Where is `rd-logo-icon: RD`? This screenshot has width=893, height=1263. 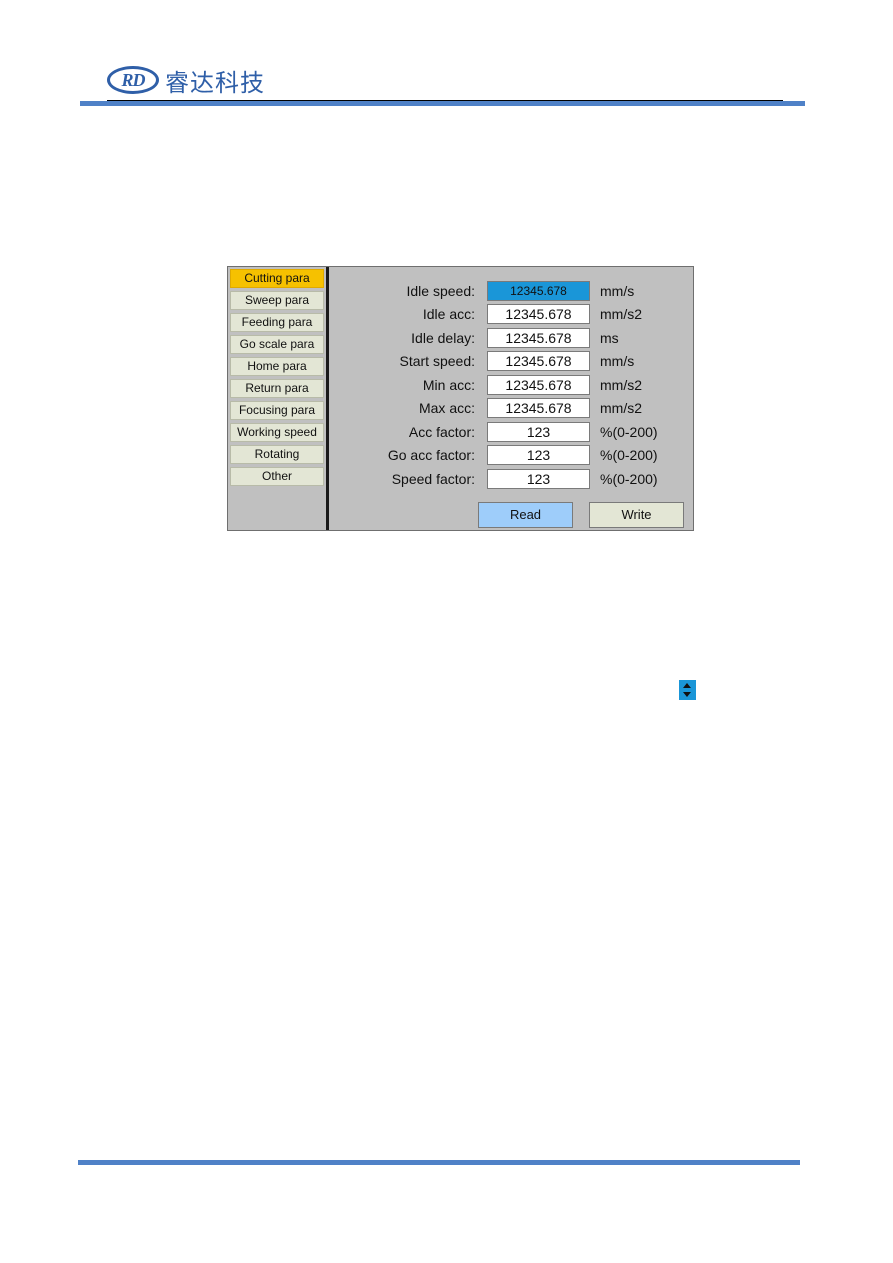 rd-logo-icon: RD is located at coordinates (133, 80).